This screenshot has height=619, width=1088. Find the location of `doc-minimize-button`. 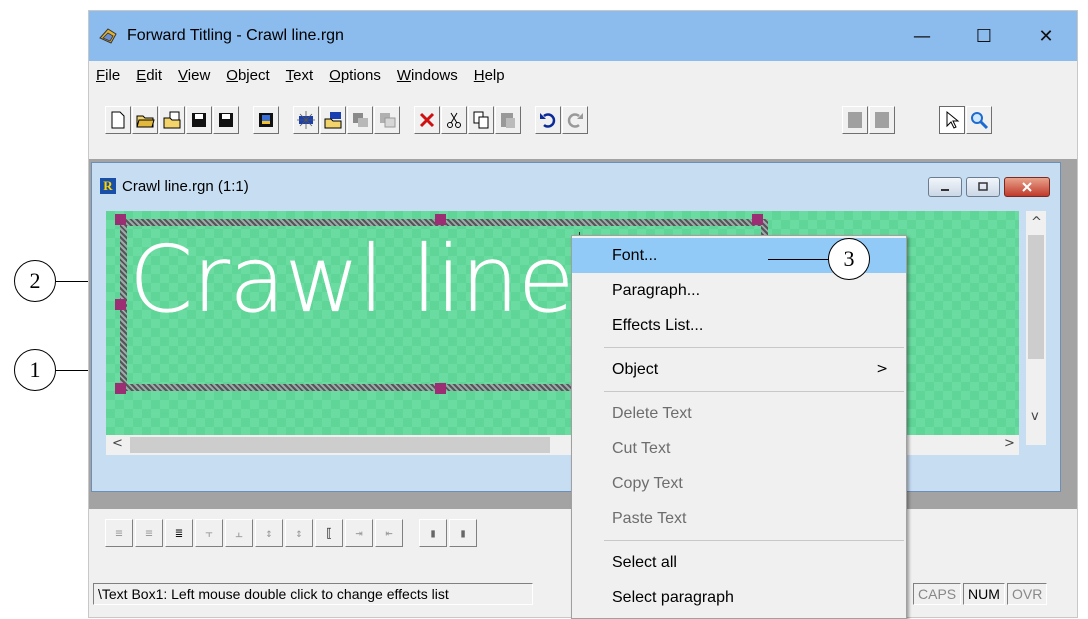

doc-minimize-button is located at coordinates (945, 187).